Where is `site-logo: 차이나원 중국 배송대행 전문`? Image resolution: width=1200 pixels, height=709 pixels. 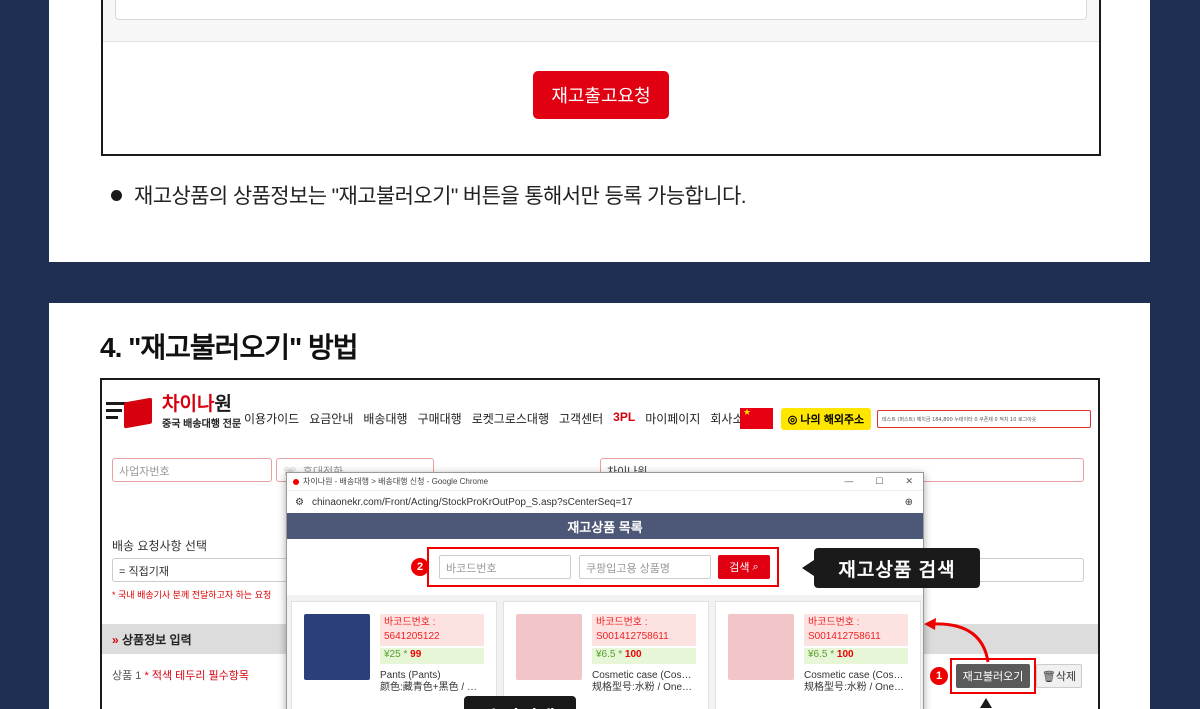
site-logo: 차이나원 중국 배송대행 전문 is located at coordinates (173, 412).